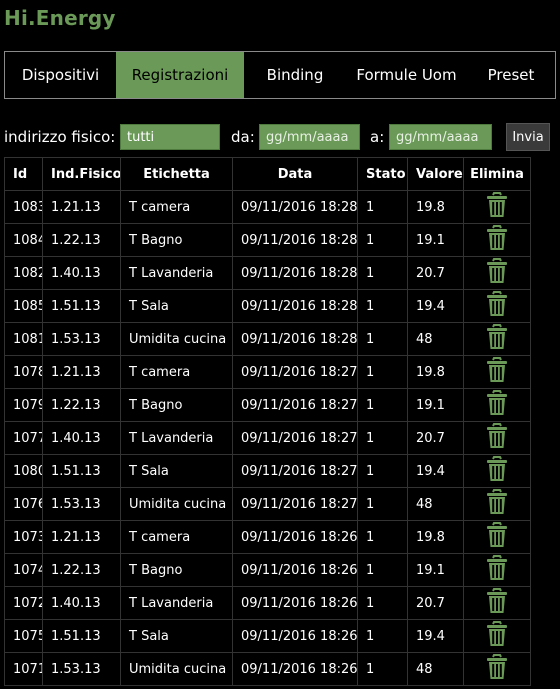 This screenshot has width=560, height=689. Describe the element at coordinates (23, 240) in the screenshot. I see `cell-id: 1084` at that location.